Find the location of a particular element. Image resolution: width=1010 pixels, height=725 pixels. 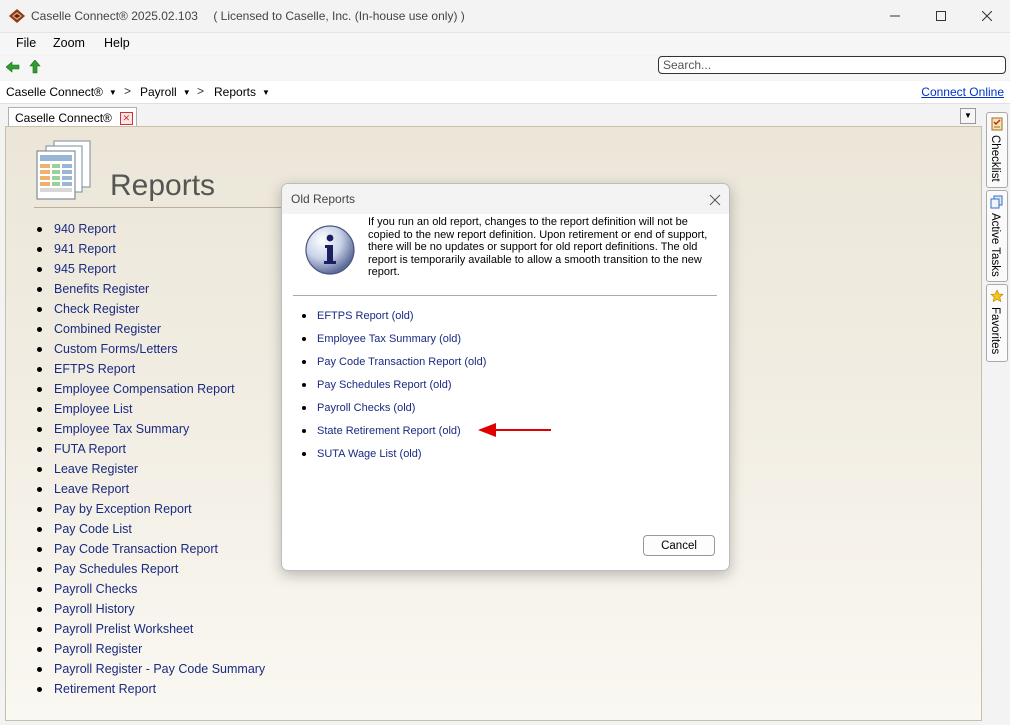

up-arrow-icon is located at coordinates (35, 67).